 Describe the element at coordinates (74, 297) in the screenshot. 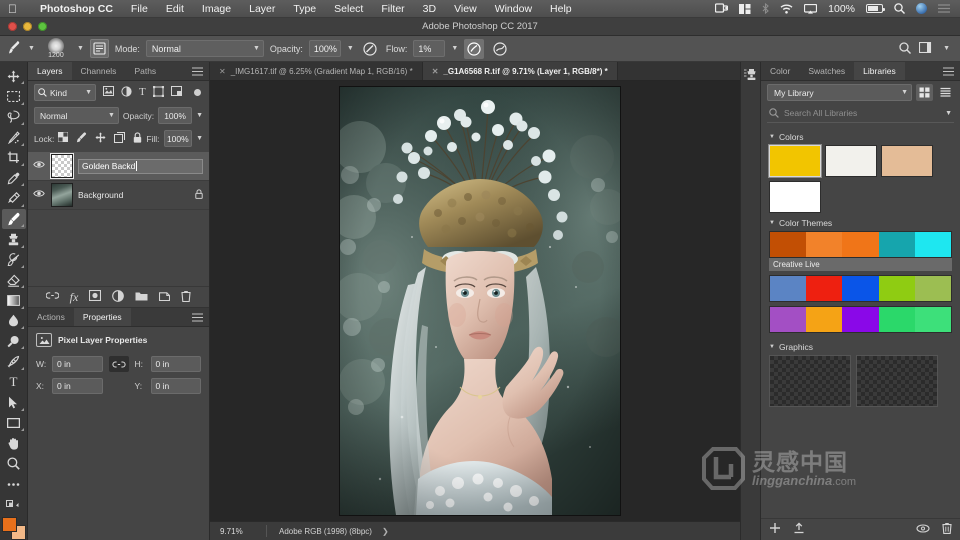

I see `layer-style-fx-icon: fx` at that location.